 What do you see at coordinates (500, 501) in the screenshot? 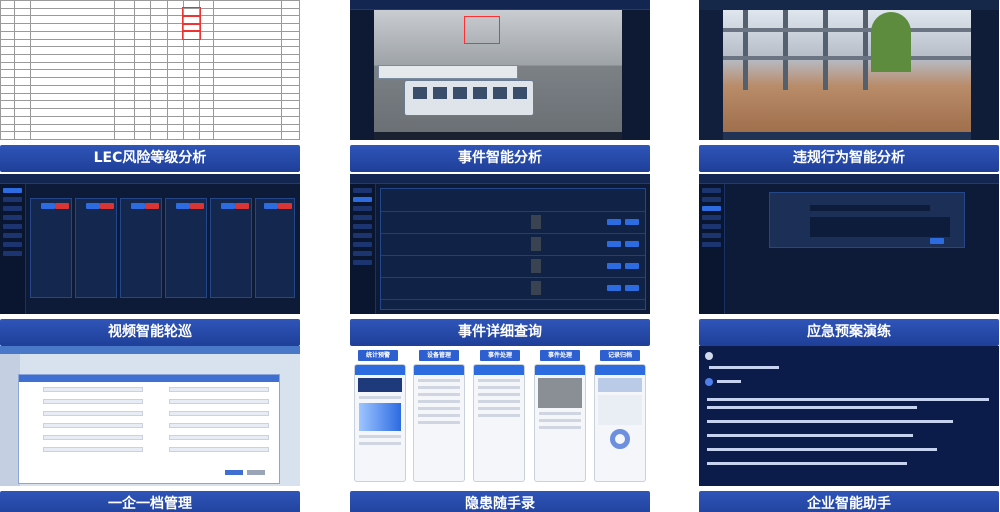
I see `tile-caption: 隐患随手录` at bounding box center [500, 501].